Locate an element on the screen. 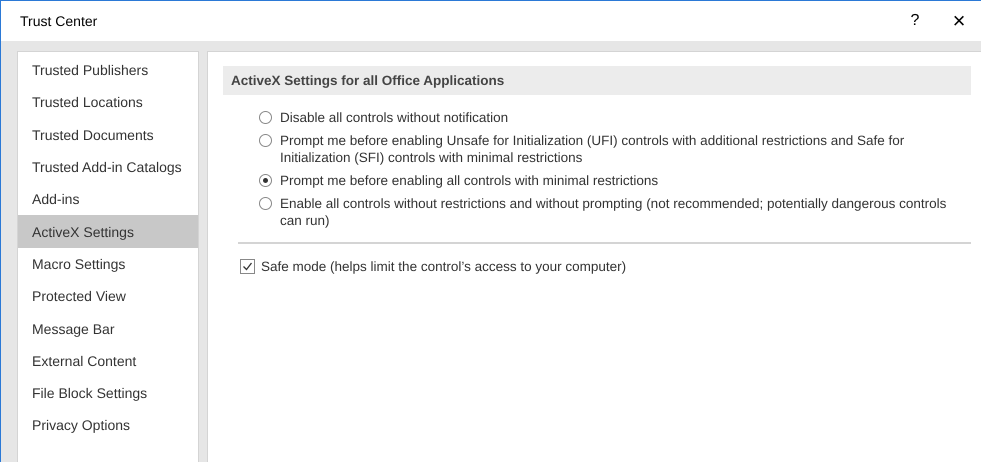 This screenshot has height=462, width=981. check-icon is located at coordinates (247, 266).